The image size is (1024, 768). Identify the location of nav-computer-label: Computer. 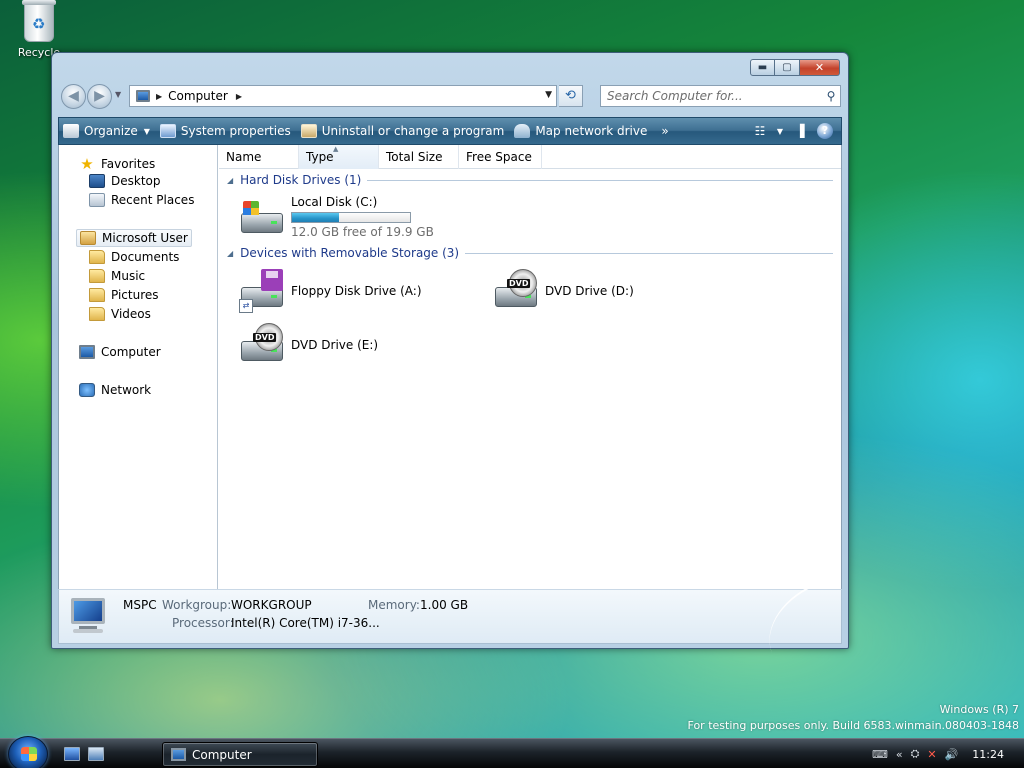
(131, 352).